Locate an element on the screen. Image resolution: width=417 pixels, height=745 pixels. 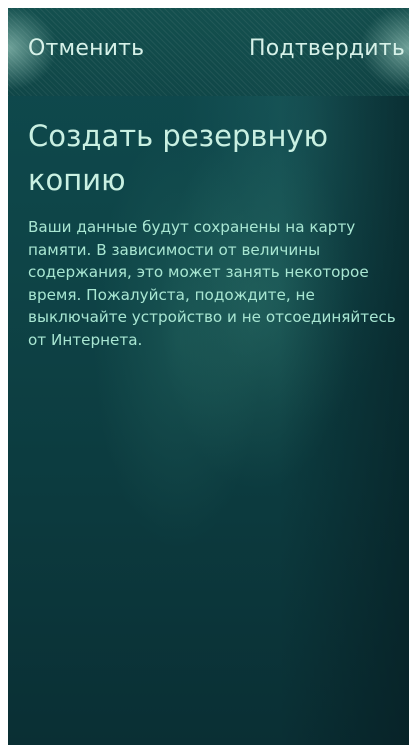
cancel-button: Отменить is located at coordinates (86, 48).